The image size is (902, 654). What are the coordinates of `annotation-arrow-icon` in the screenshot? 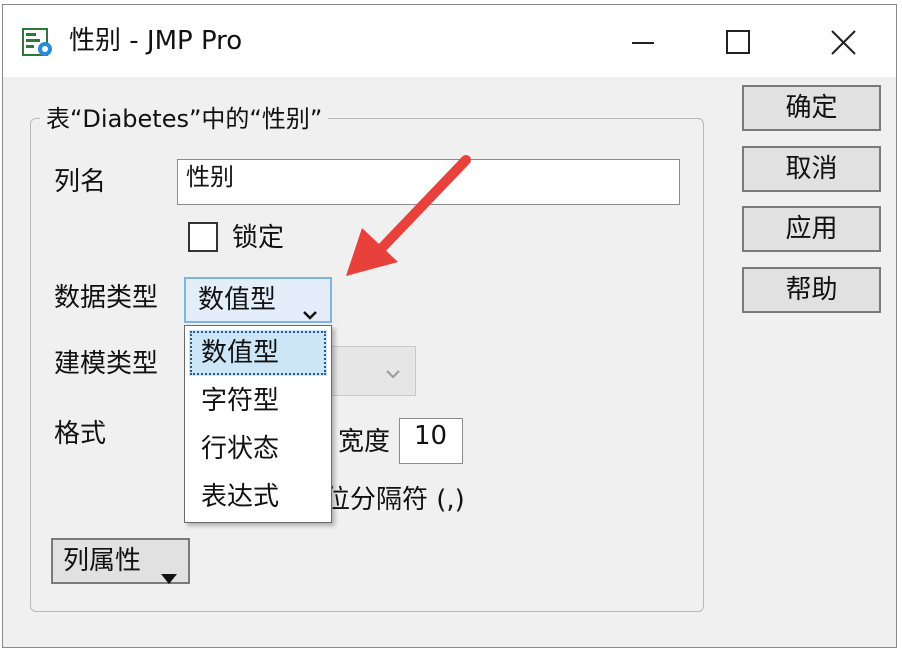 It's located at (408, 215).